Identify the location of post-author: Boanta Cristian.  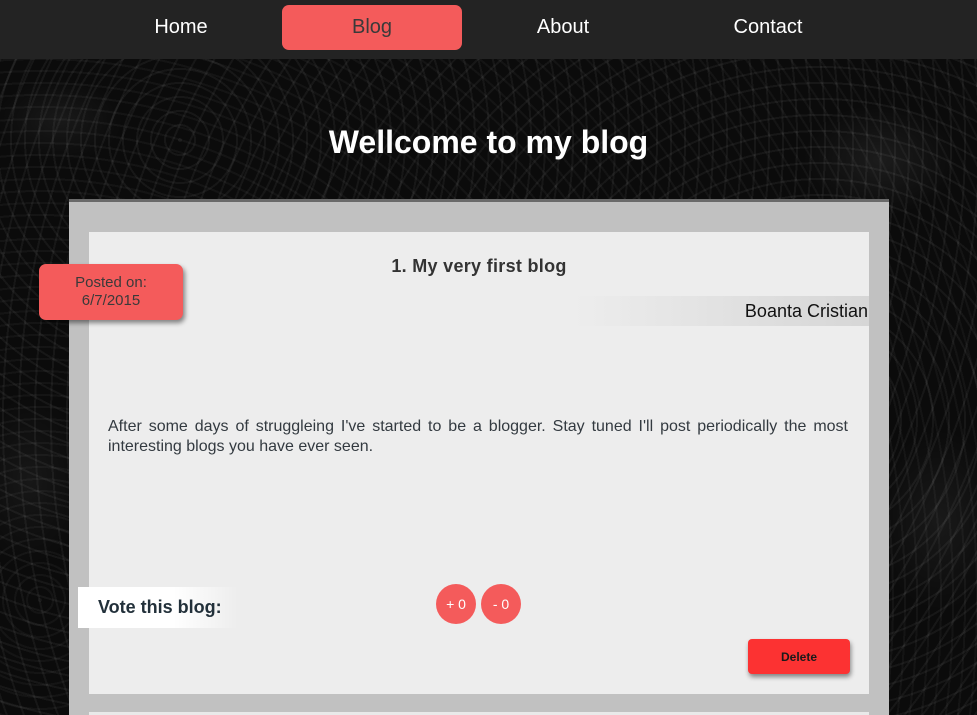
(806, 310).